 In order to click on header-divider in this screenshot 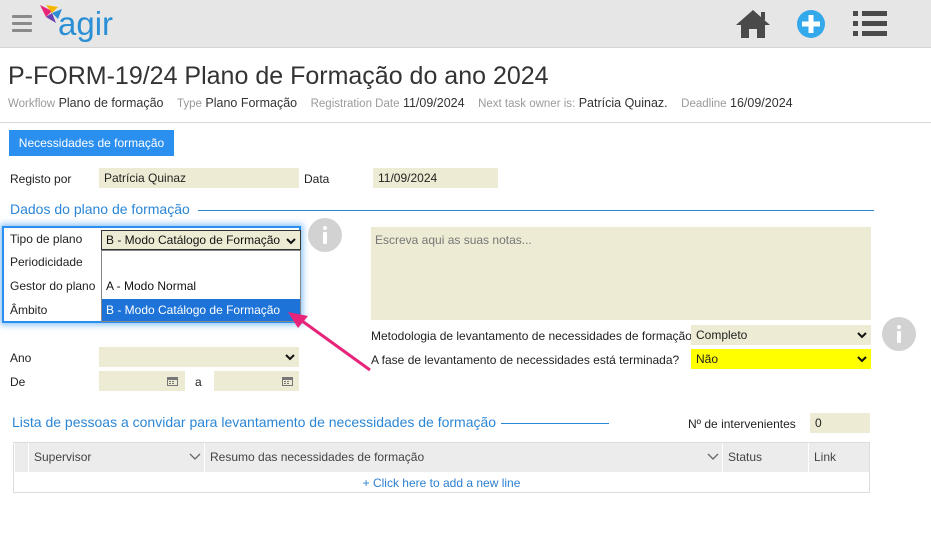, I will do `click(465, 122)`.